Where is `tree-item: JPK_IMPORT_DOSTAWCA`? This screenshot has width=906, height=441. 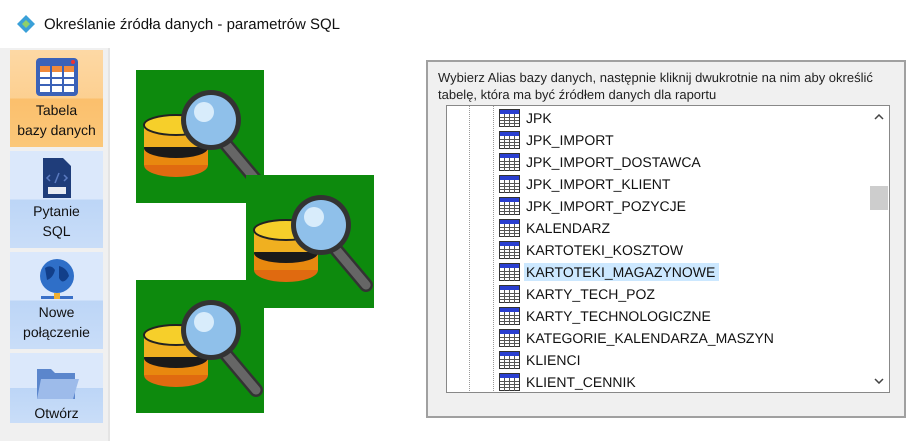 tree-item: JPK_IMPORT_DOSTAWCA is located at coordinates (614, 162).